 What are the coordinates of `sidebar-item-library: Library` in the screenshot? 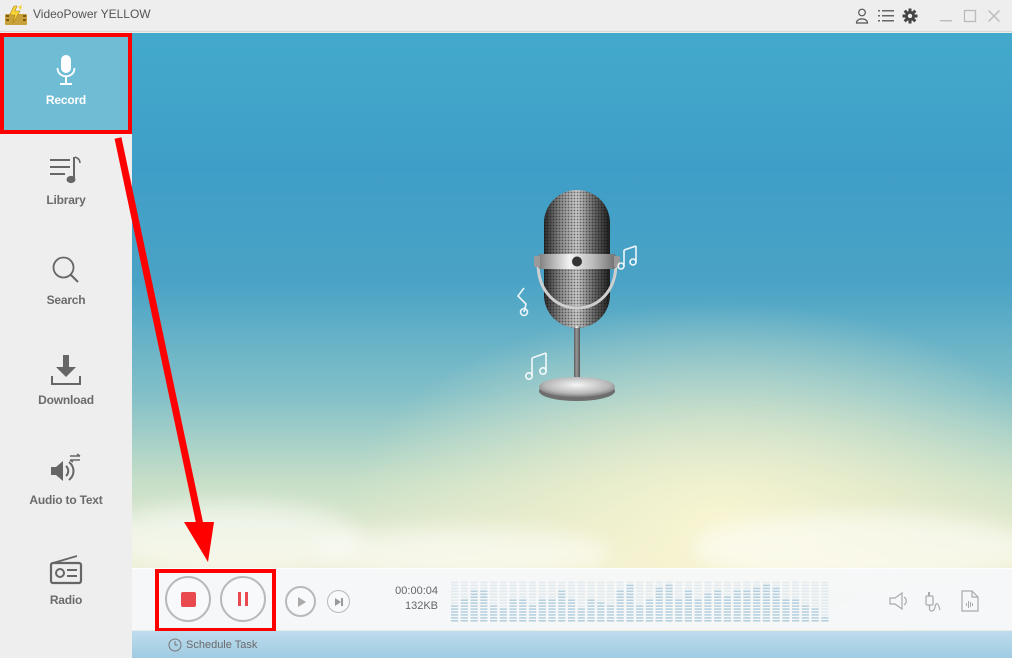 It's located at (66, 183).